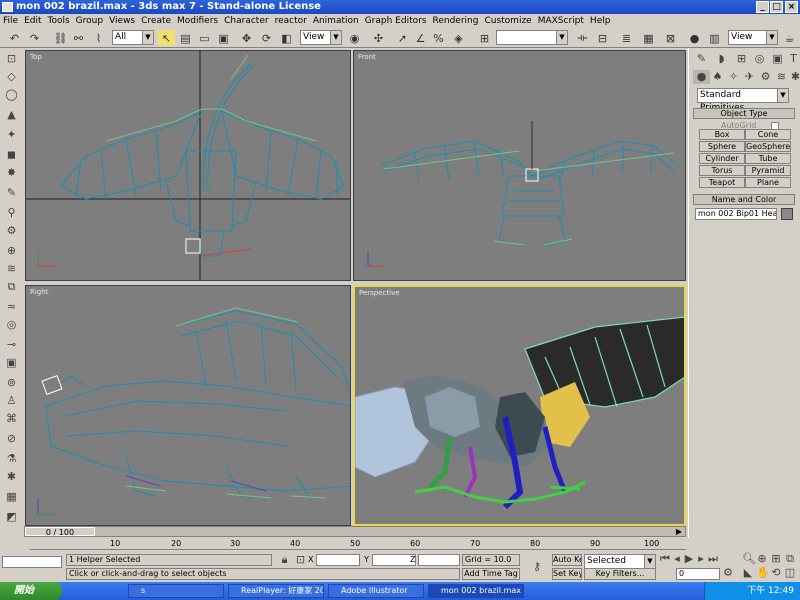 This screenshot has height=600, width=800. Describe the element at coordinates (98, 38) in the screenshot. I see `bind-spacewarp-icon: ⌇` at that location.